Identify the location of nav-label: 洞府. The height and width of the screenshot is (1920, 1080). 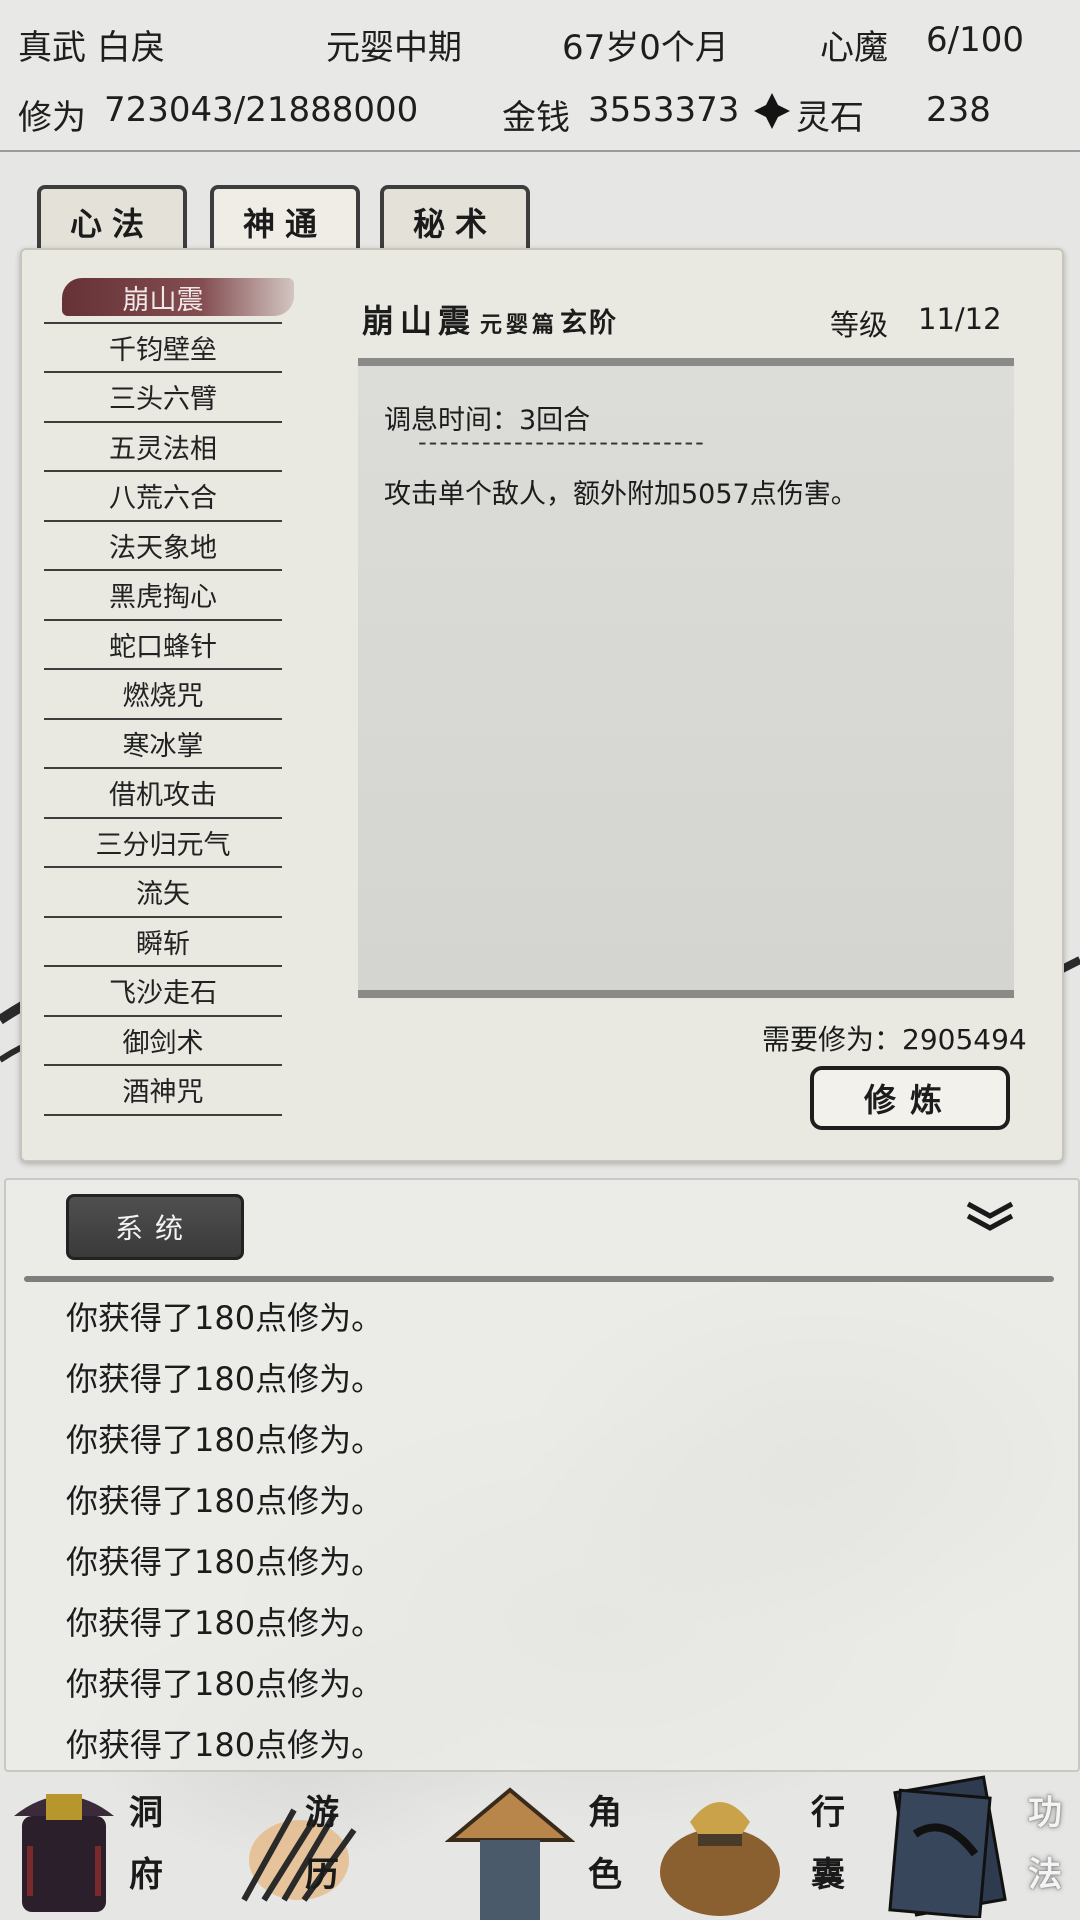
(146, 1844).